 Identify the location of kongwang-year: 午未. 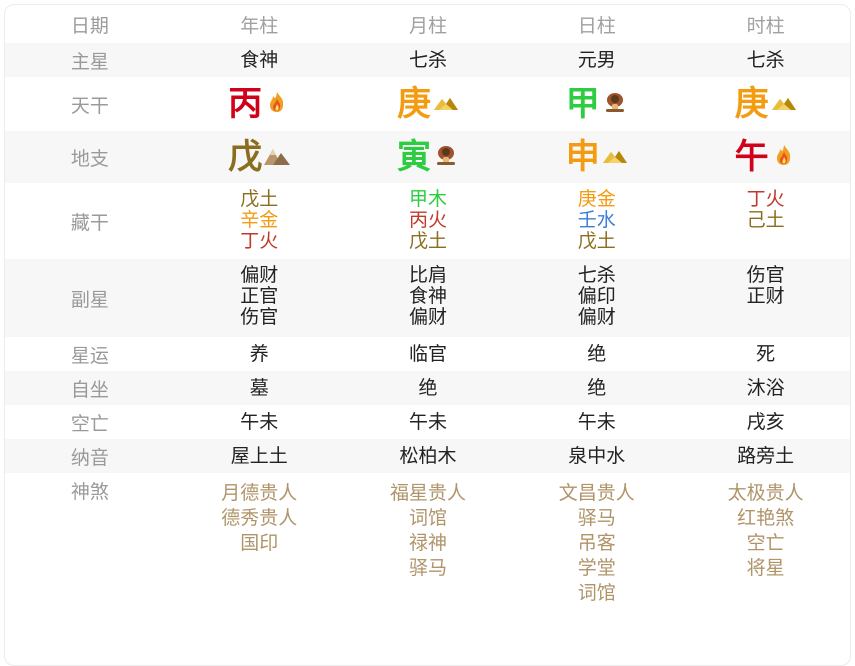
(259, 421).